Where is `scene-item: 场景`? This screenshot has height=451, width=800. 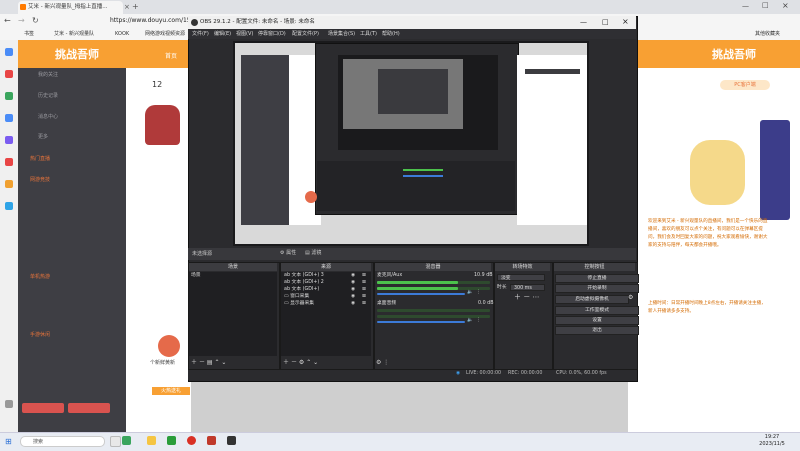
scene-item: 场景 is located at coordinates (196, 276).